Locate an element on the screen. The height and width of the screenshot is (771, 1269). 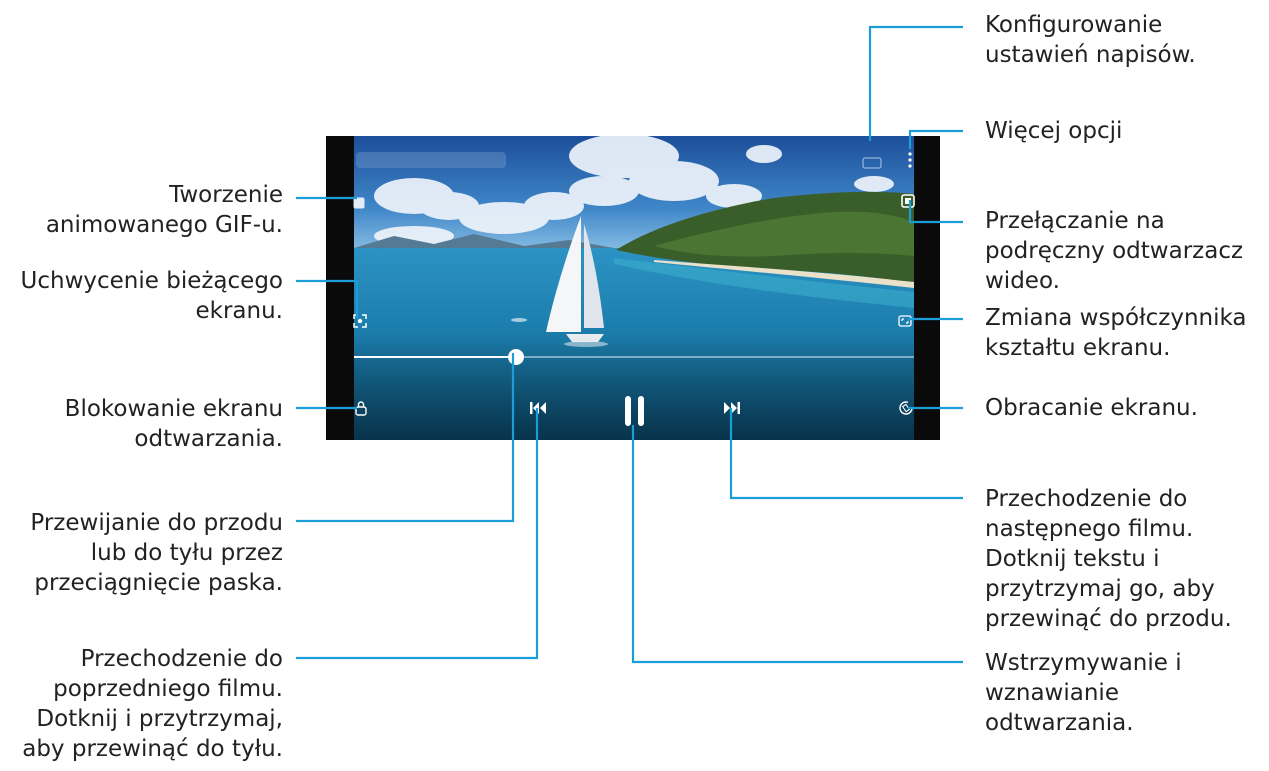
label-lock: Blokowanie ekranu odtwarzania. is located at coordinates (174, 424).